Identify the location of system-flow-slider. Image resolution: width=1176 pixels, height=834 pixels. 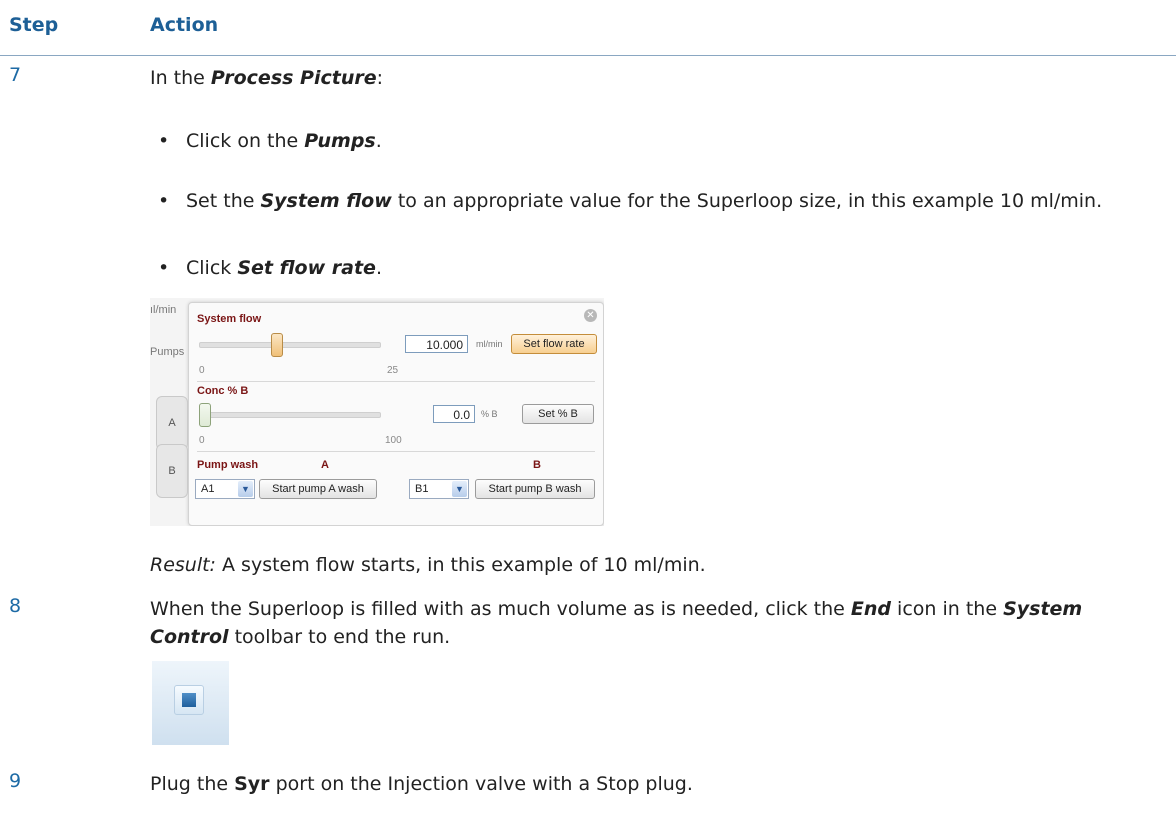
(290, 345).